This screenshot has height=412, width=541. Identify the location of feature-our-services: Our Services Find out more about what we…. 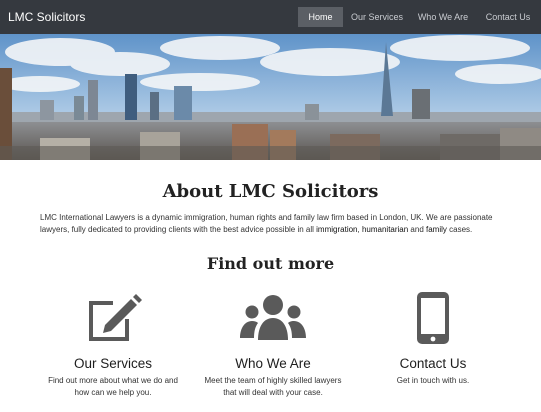
(113, 344).